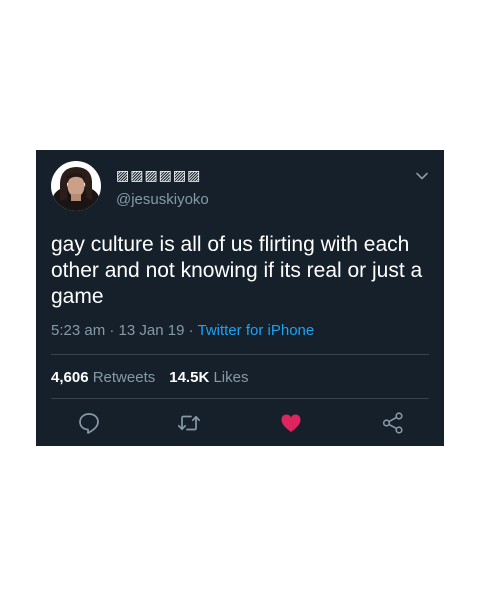  Describe the element at coordinates (162, 199) in the screenshot. I see `user-handle: @jesuskiyoko` at that location.